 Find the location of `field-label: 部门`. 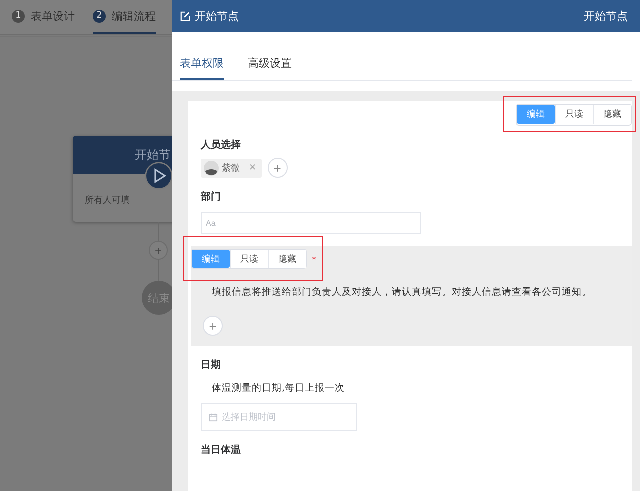

field-label: 部门 is located at coordinates (211, 197).